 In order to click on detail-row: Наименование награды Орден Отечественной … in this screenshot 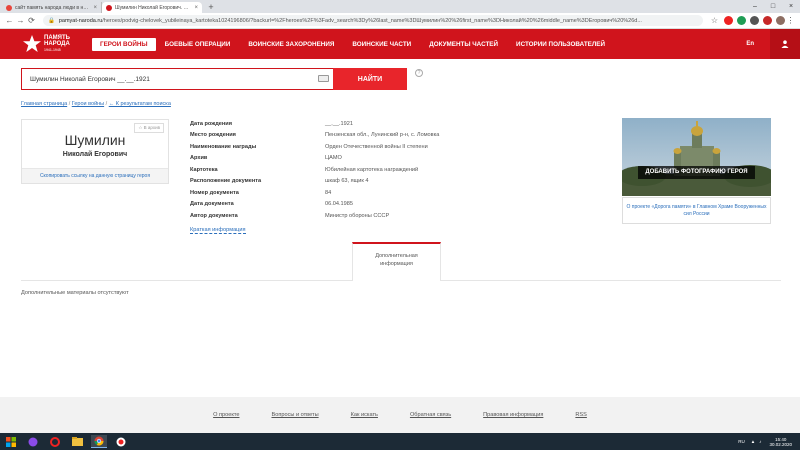, I will do `click(340, 147)`.